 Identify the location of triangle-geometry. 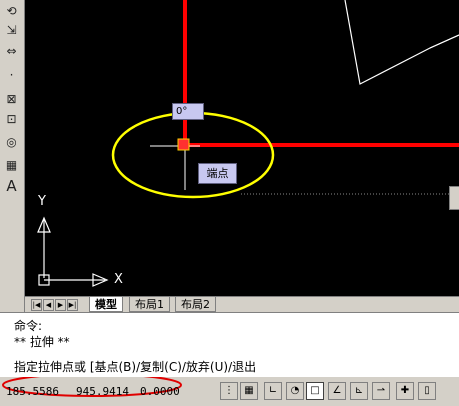
(401, 42).